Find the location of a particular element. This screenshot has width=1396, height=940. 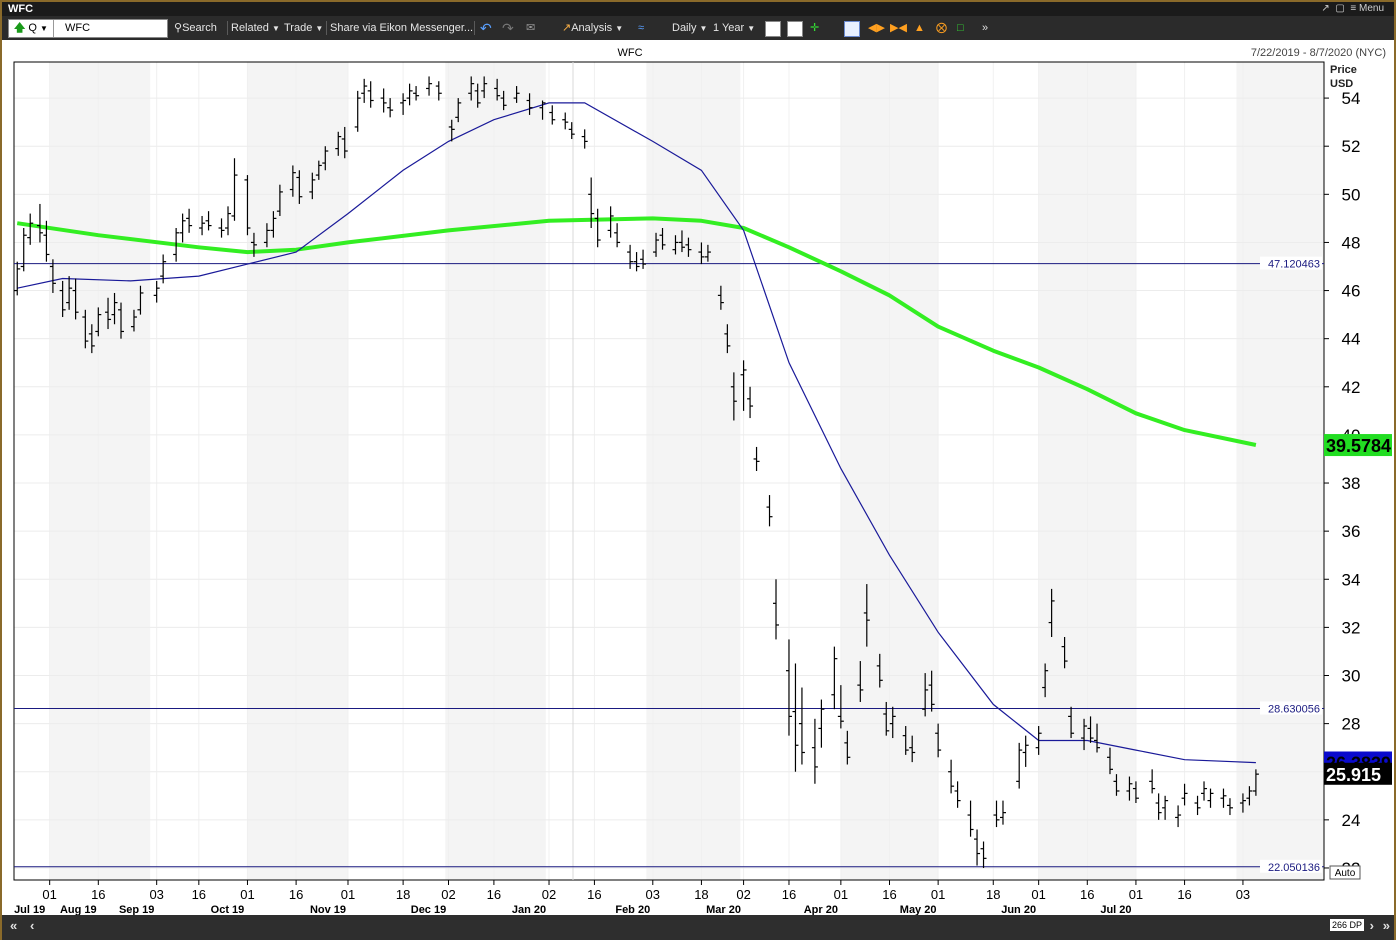

scale-y-icon: ▲ is located at coordinates (919, 28).